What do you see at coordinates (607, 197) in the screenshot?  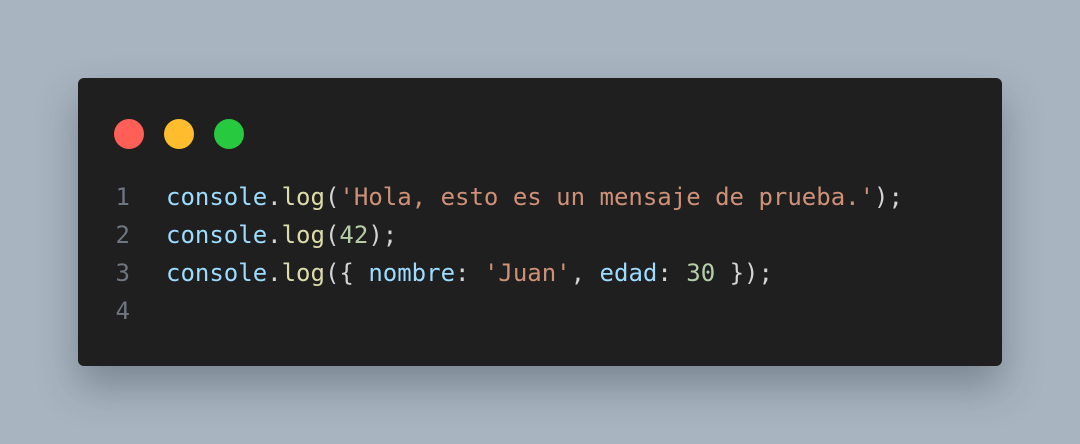 I see `code-token: 'Hola, esto es un mensaje de prueba.'` at bounding box center [607, 197].